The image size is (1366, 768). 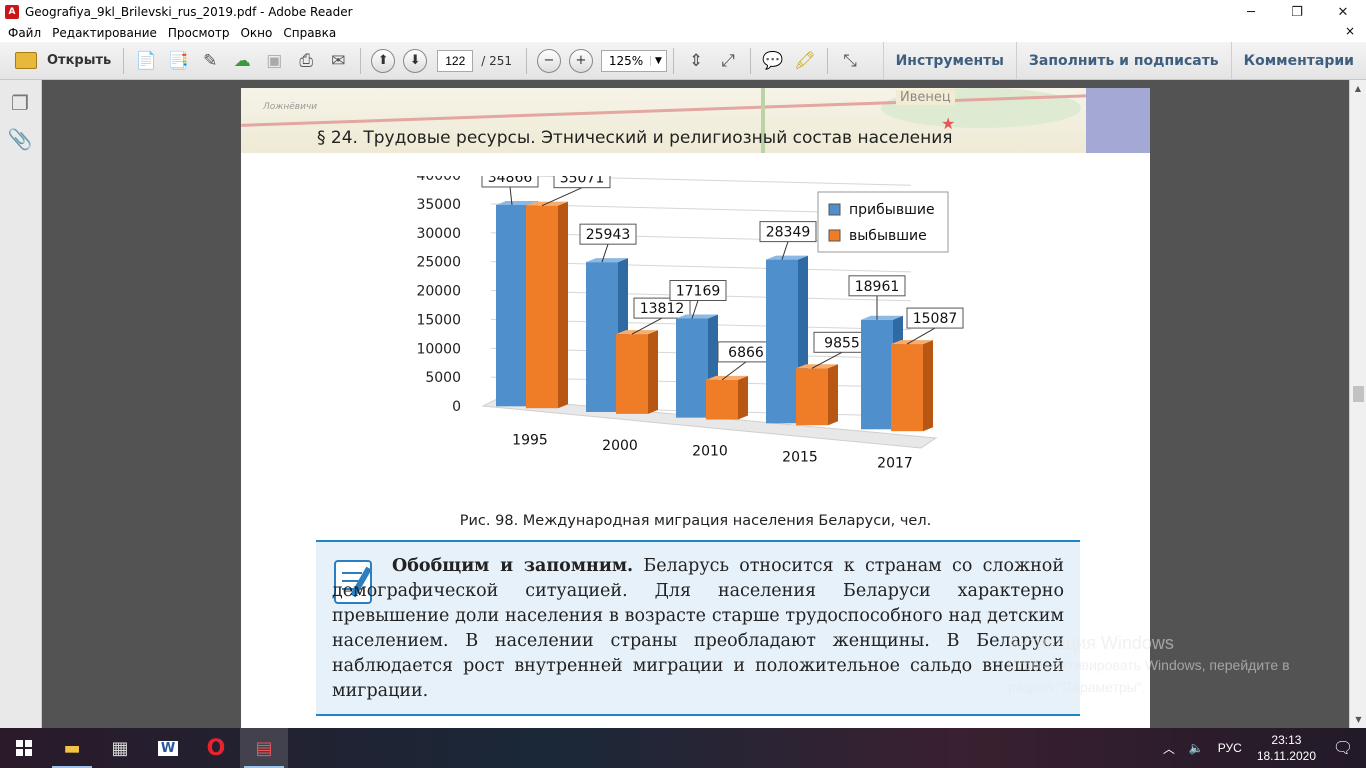 I want to click on fit-width-icon: ⤢, so click(x=728, y=61).